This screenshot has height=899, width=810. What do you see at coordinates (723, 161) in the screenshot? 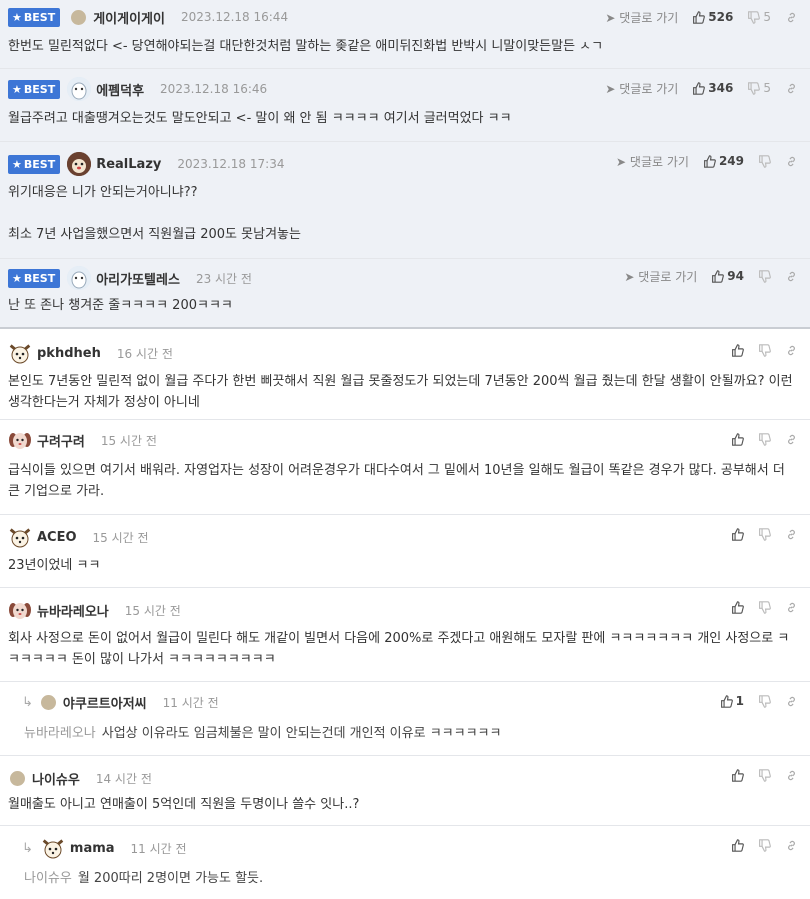
I see `upvote-button: 249` at bounding box center [723, 161].